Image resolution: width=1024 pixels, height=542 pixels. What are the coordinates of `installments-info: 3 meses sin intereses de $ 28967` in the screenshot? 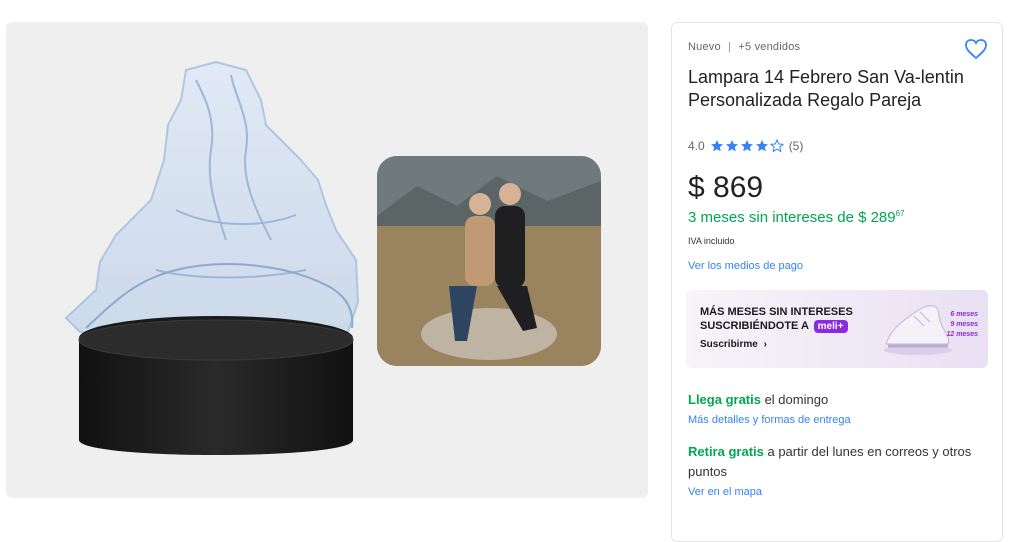 It's located at (796, 217).